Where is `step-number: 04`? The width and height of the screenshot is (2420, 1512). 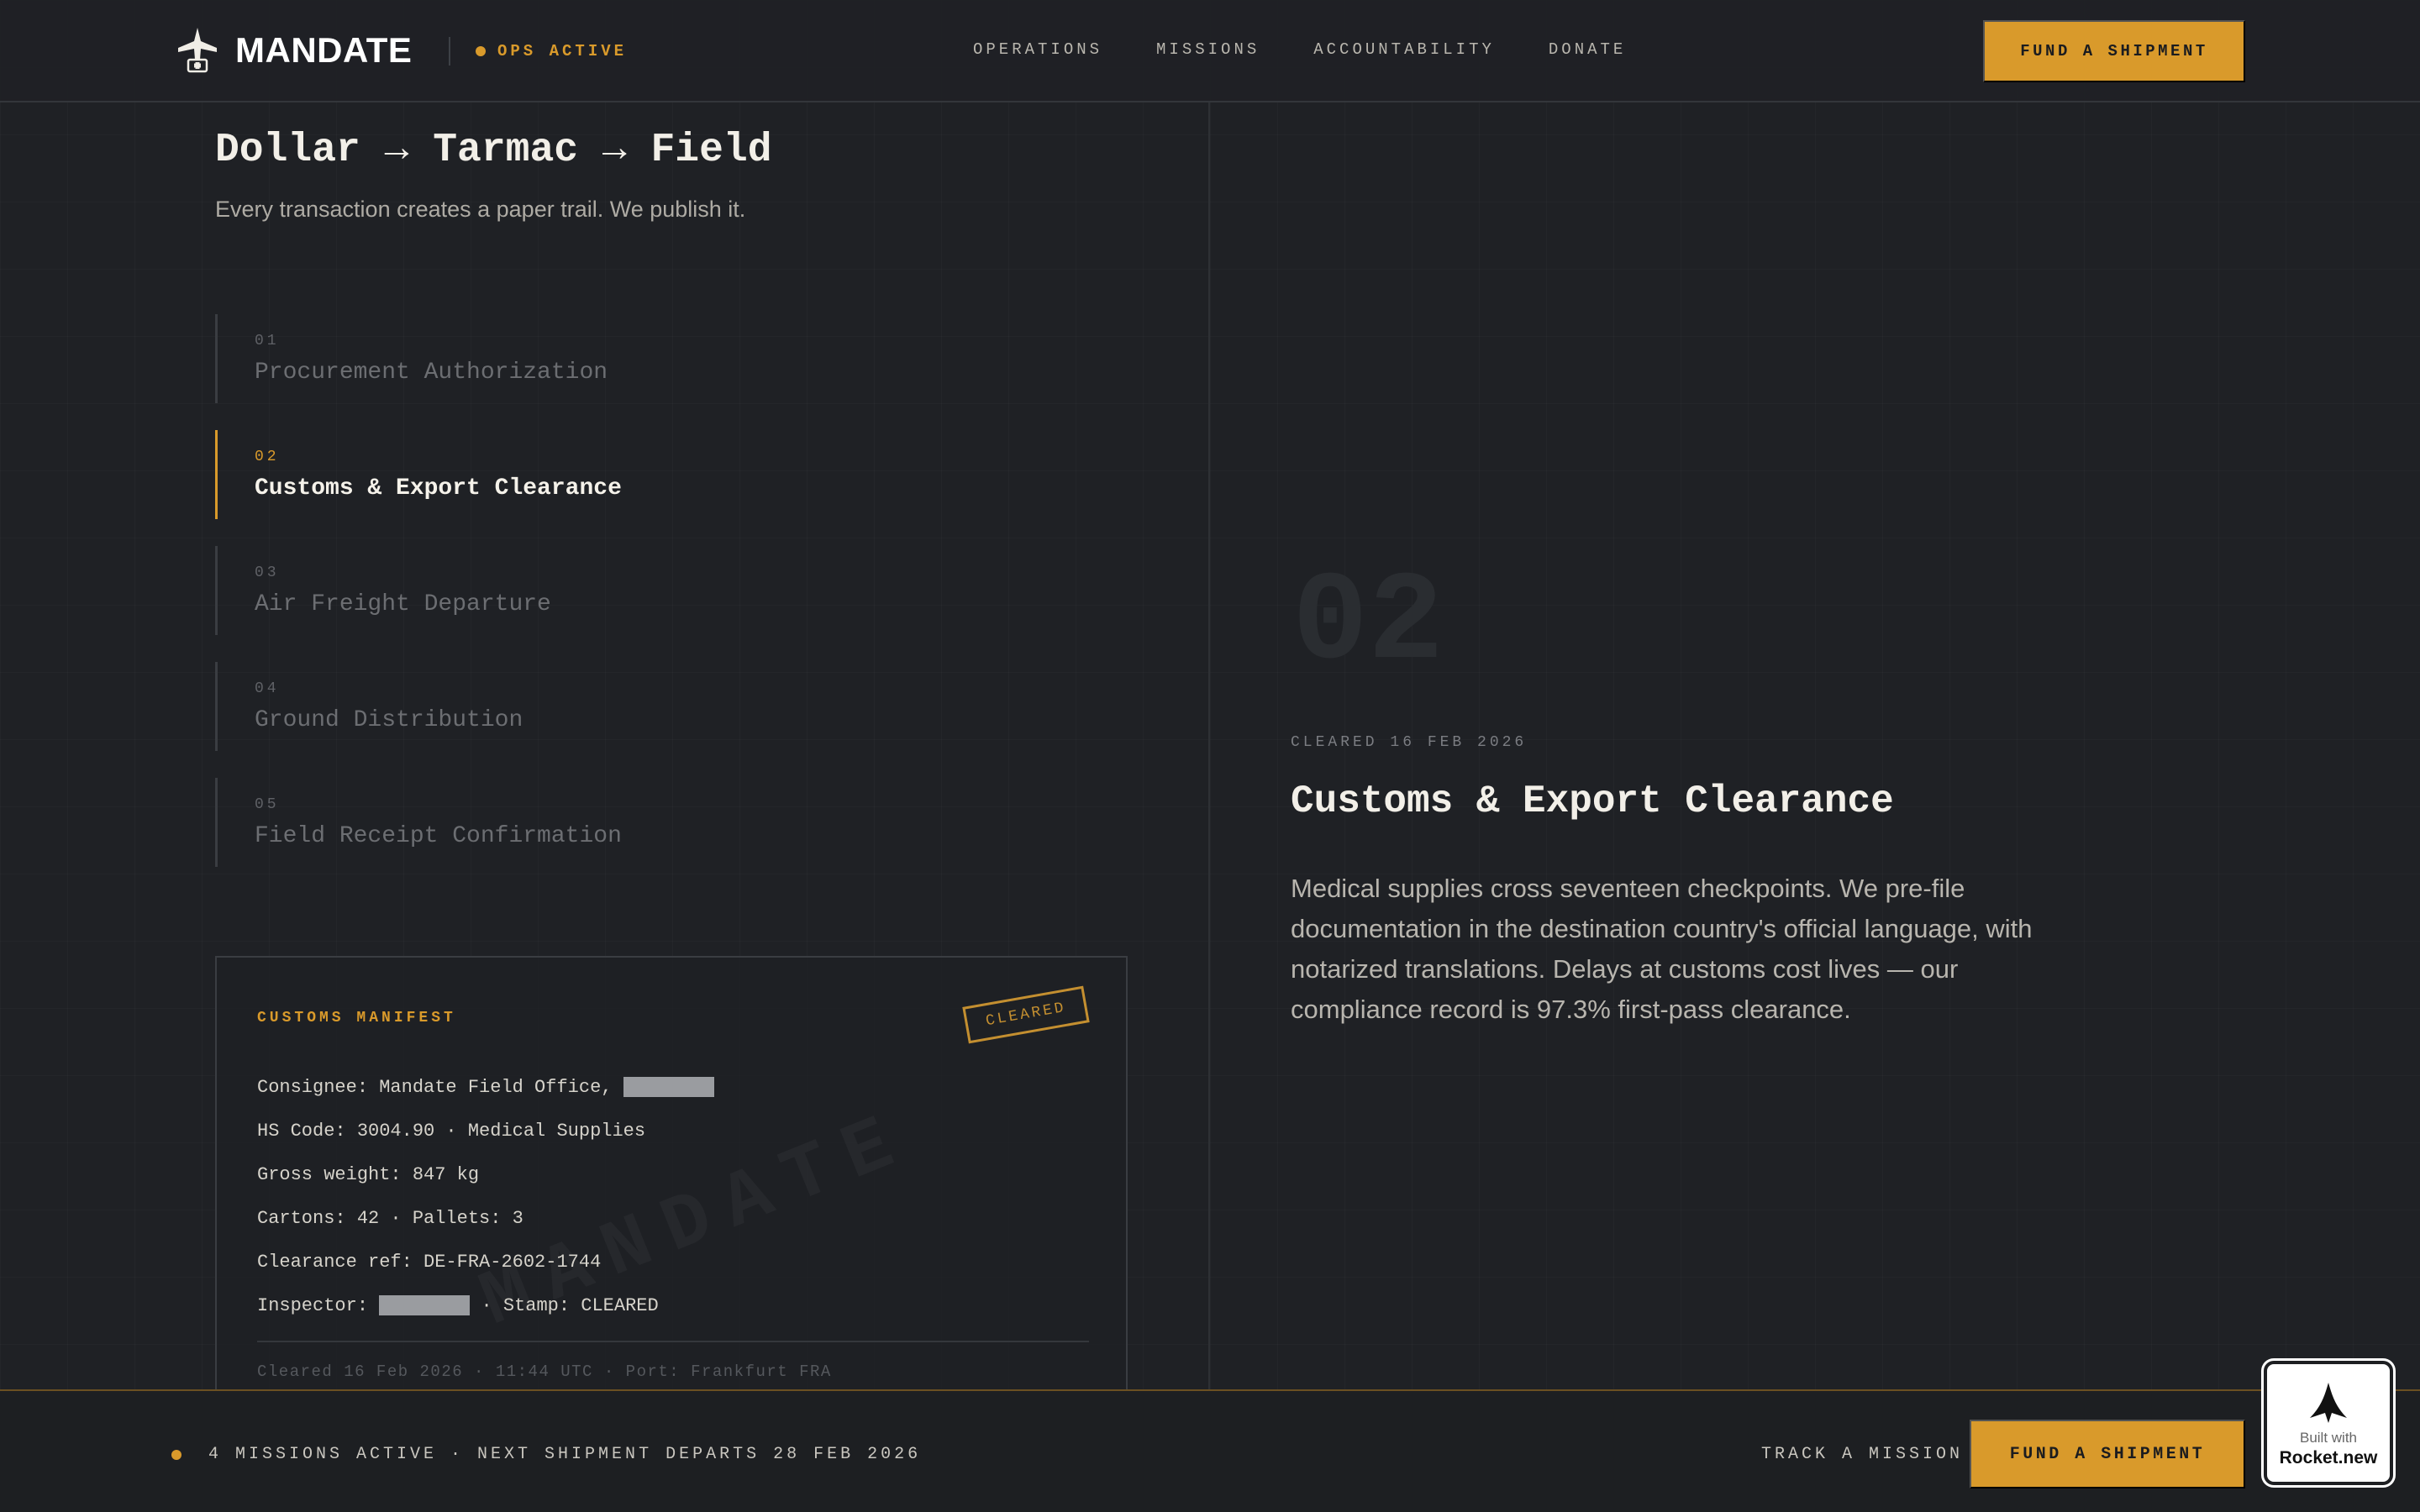 step-number: 04 is located at coordinates (268, 688).